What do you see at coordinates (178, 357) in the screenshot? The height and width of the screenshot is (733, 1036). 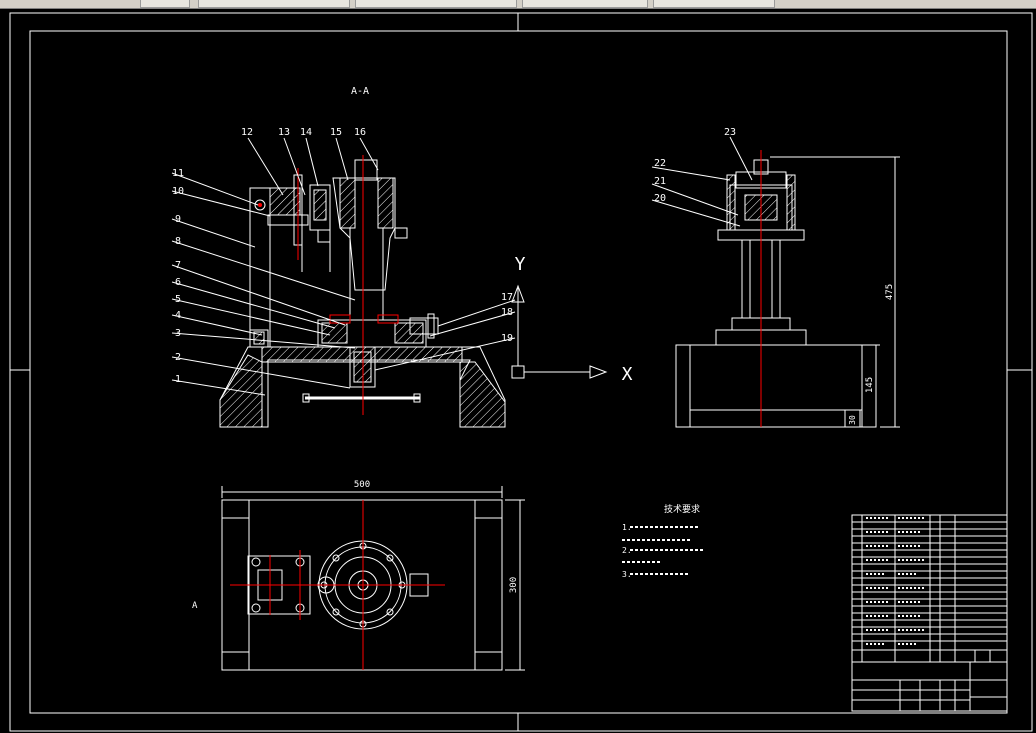 I see `balloon-2: 2` at bounding box center [178, 357].